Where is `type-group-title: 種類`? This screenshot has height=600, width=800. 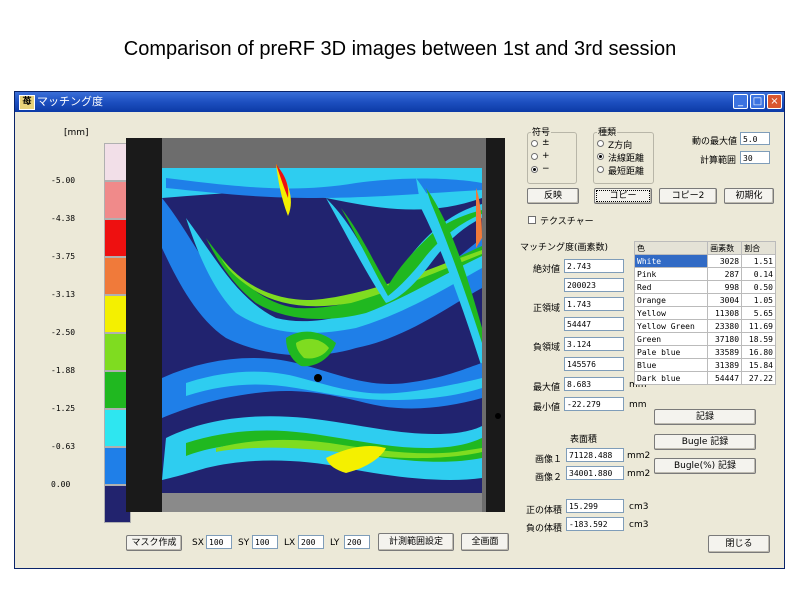 type-group-title: 種類 is located at coordinates (607, 131).